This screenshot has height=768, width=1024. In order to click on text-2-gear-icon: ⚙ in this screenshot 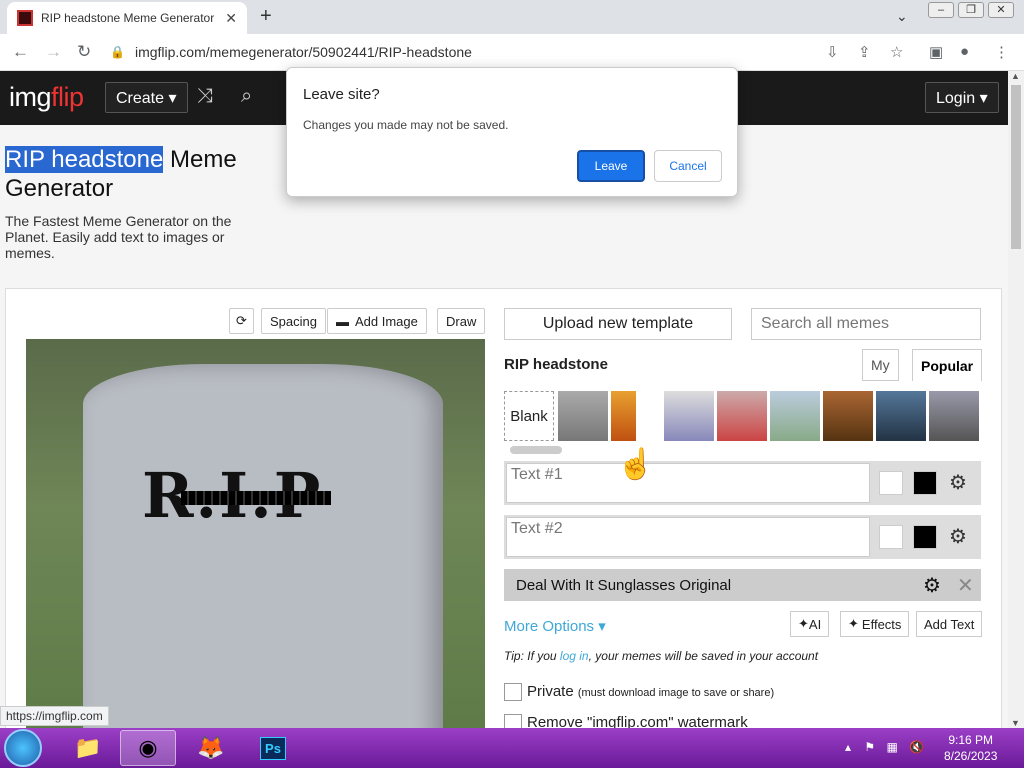, I will do `click(958, 536)`.